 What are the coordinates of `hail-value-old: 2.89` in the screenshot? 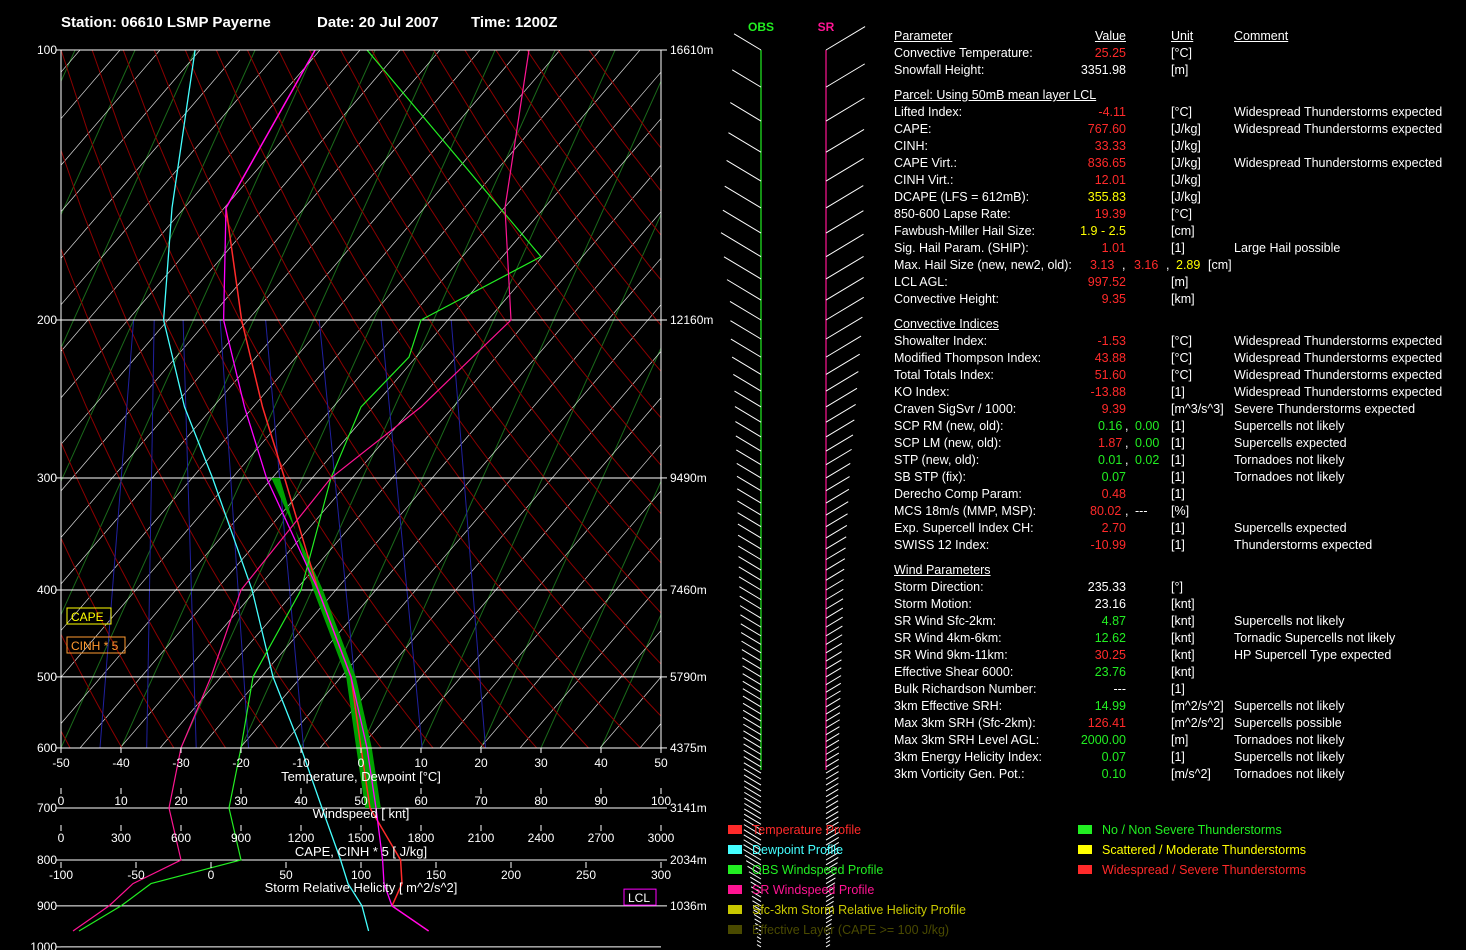 It's located at (1188, 265).